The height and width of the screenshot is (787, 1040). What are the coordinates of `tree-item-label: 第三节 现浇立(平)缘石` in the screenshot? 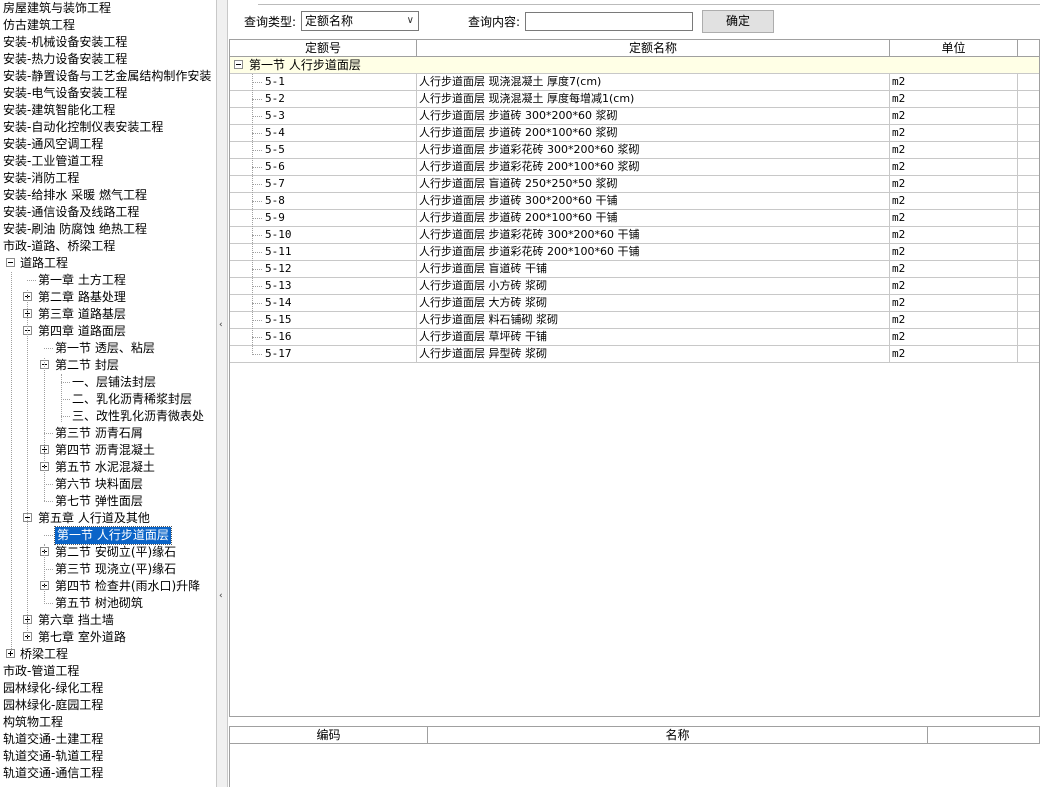 It's located at (116, 569).